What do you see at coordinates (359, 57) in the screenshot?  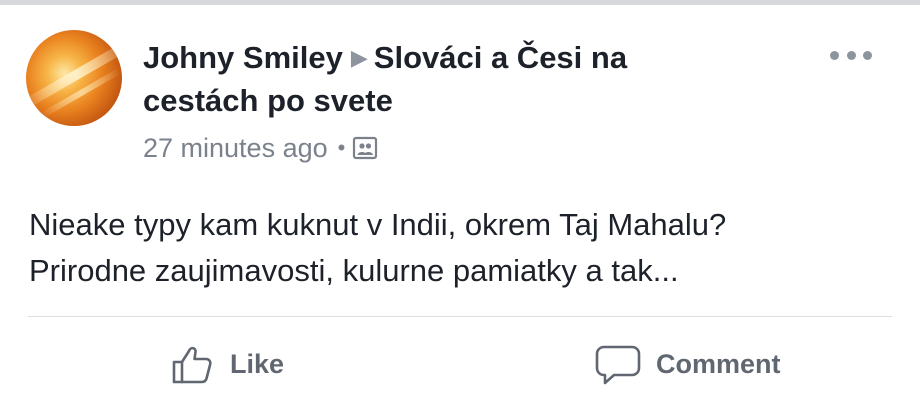 I see `arrow-right-icon: ▶` at bounding box center [359, 57].